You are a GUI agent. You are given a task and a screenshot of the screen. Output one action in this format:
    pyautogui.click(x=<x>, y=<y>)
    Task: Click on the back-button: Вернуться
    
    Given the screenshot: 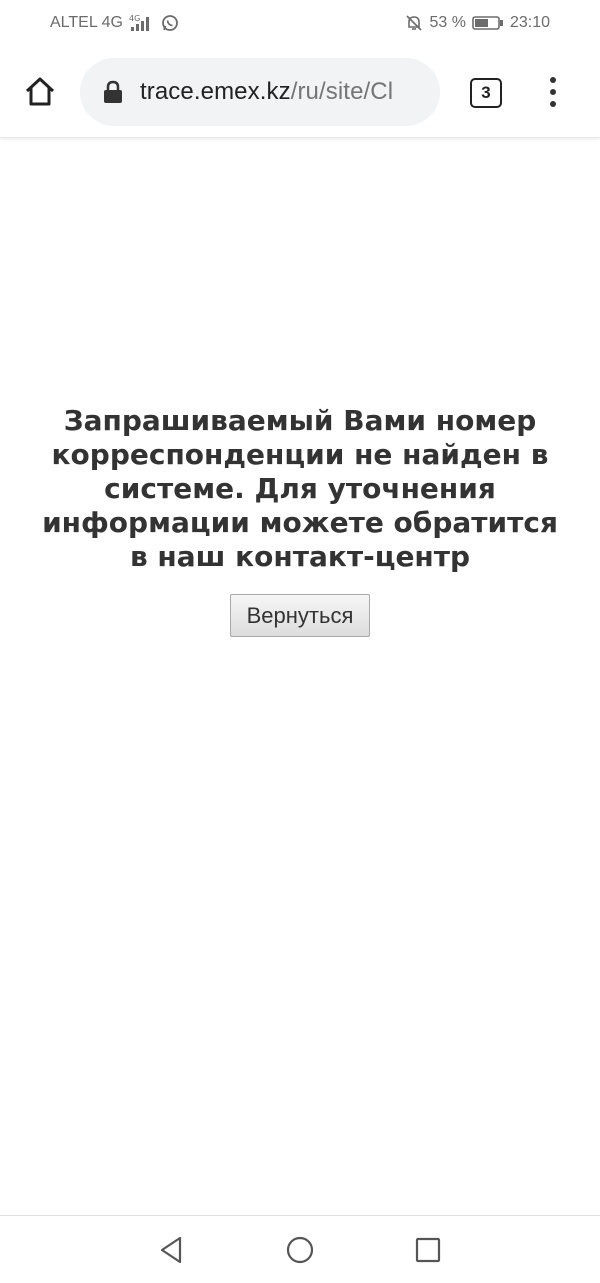 What is the action you would take?
    pyautogui.click(x=300, y=615)
    